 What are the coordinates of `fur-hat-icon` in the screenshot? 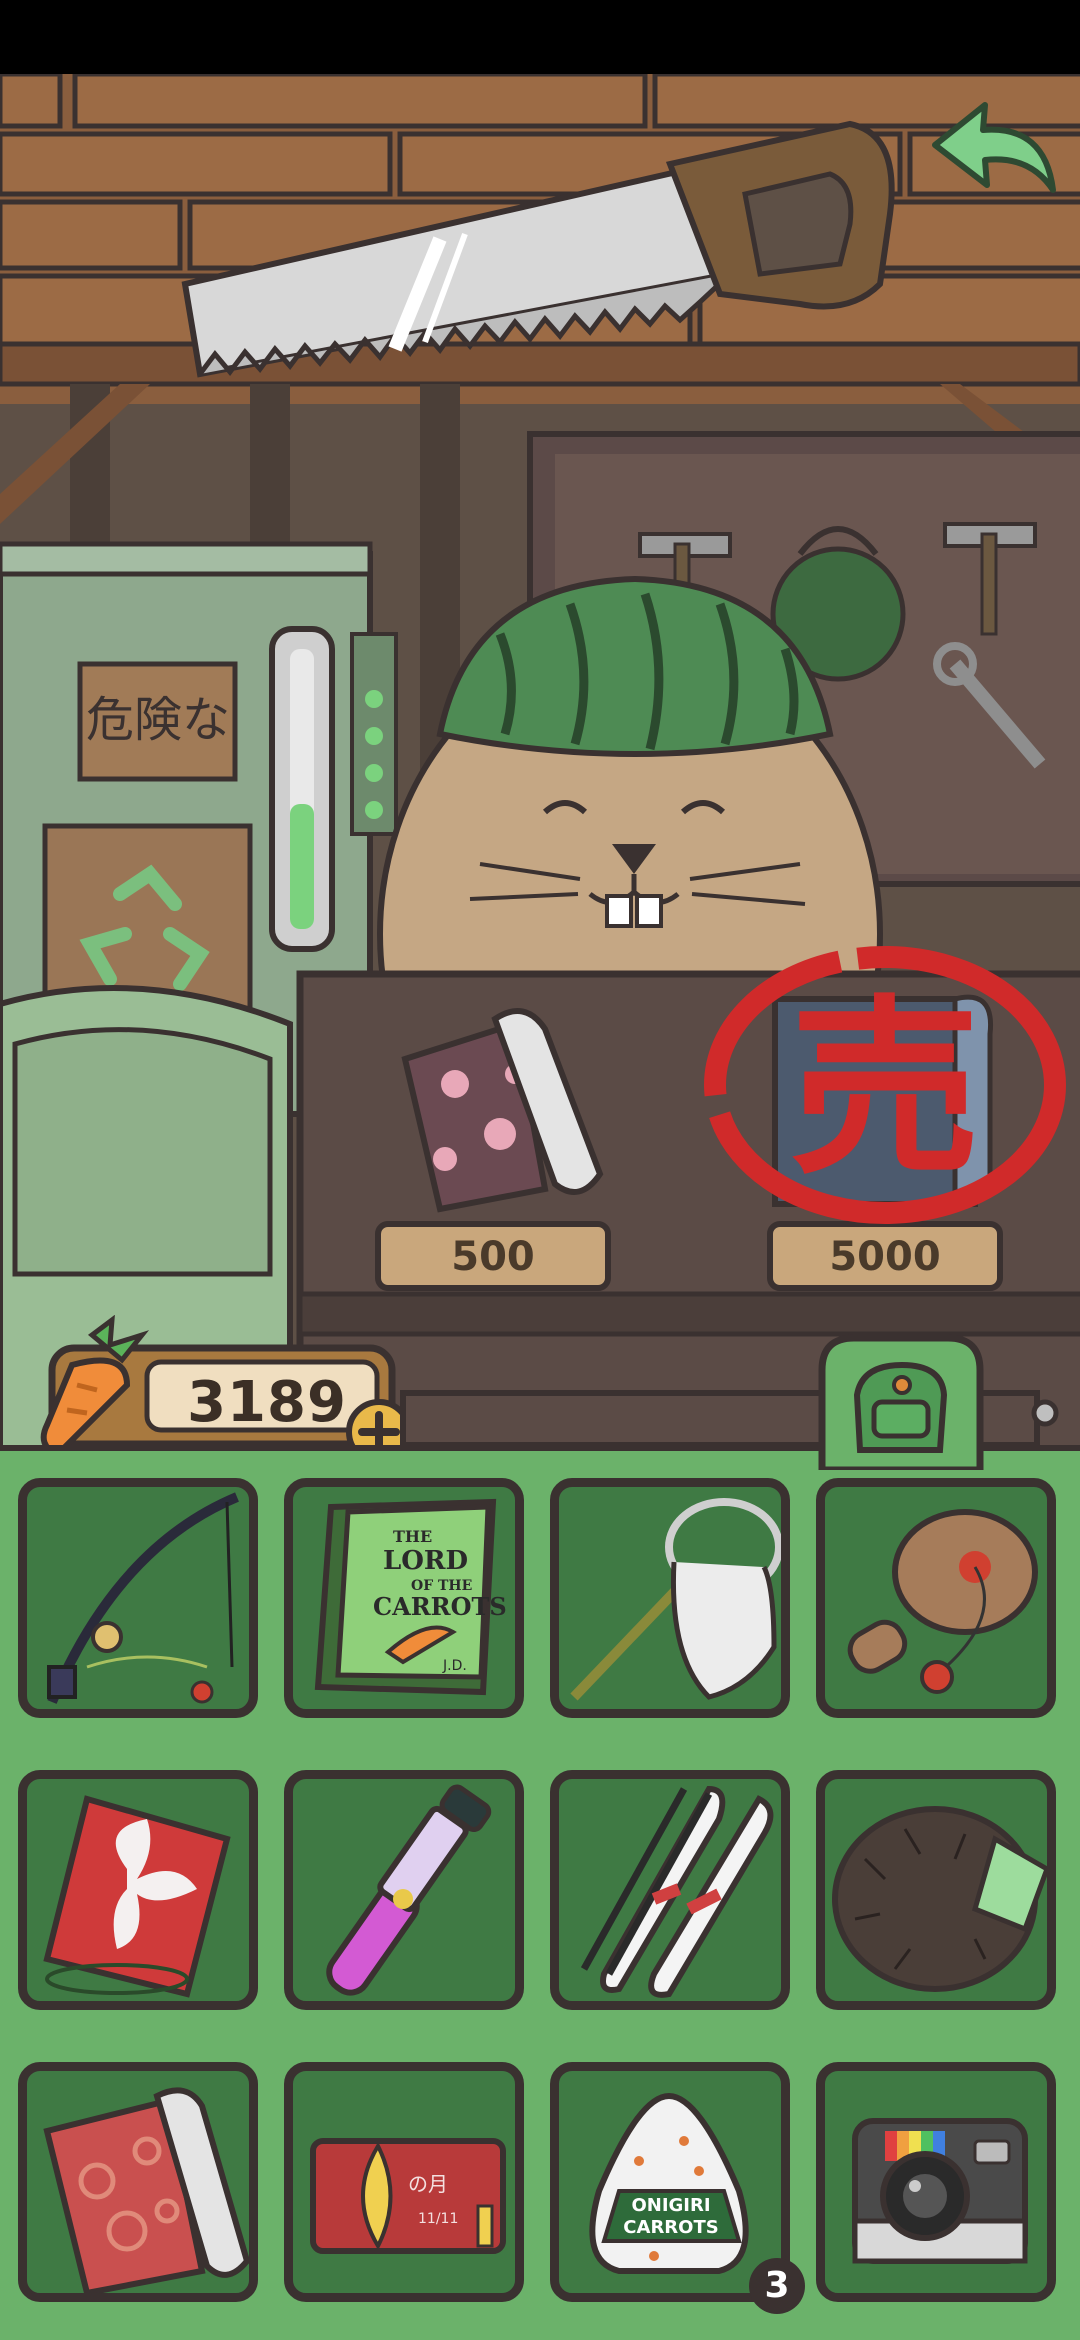 It's located at (939, 1899).